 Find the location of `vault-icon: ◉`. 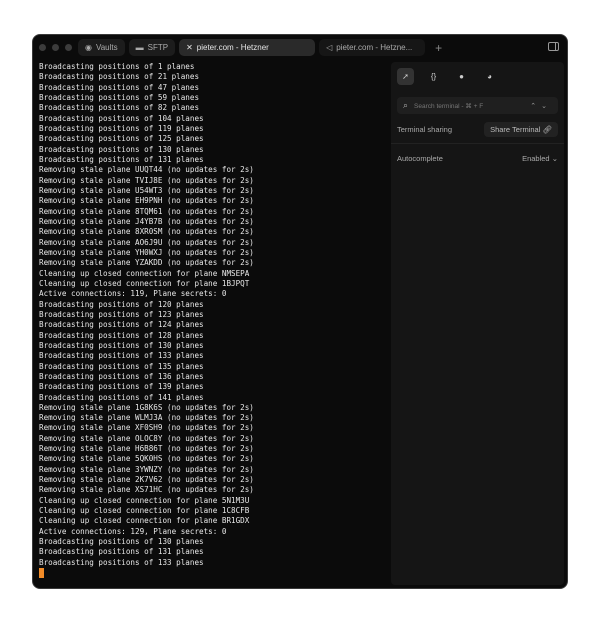

vault-icon: ◉ is located at coordinates (88, 47).